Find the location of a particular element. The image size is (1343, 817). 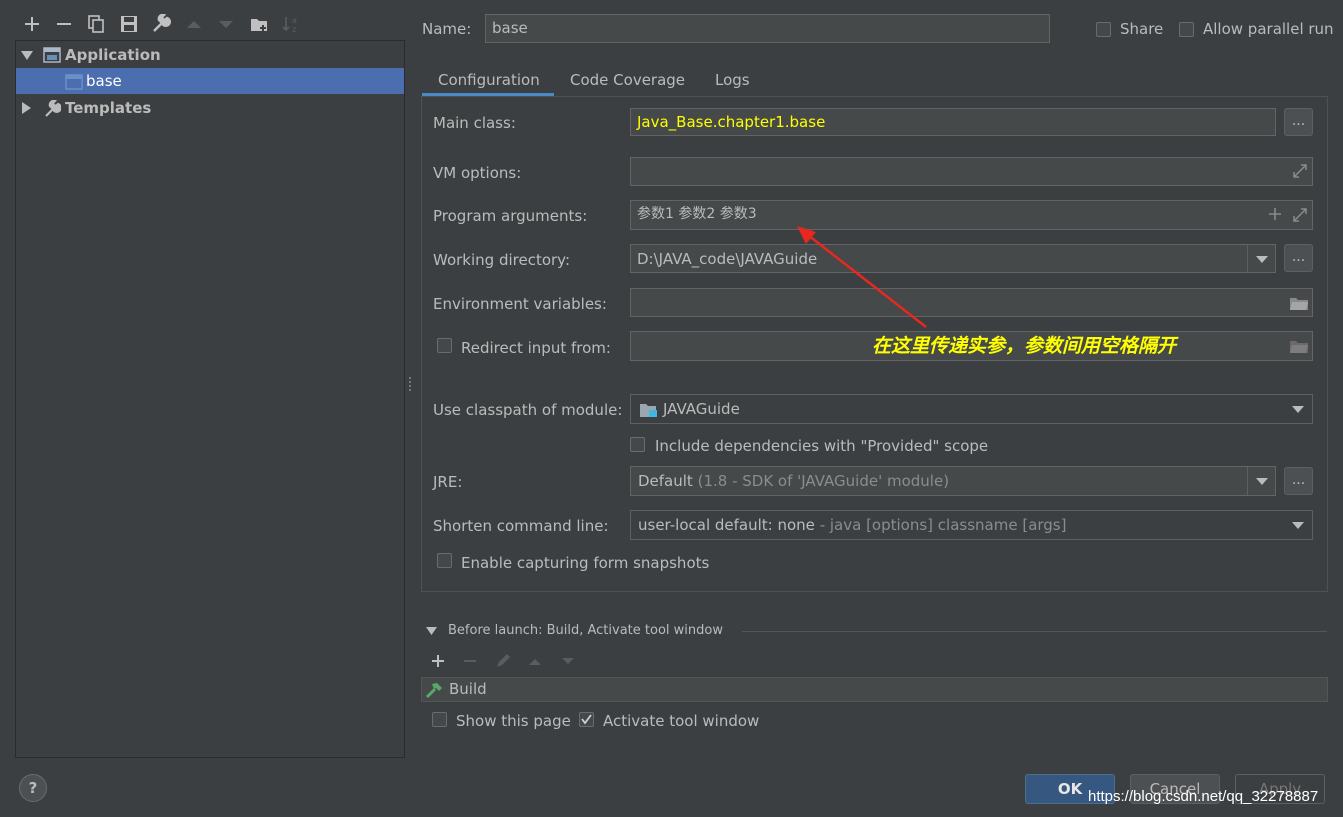

tree-label-templates: Templates is located at coordinates (108, 108).